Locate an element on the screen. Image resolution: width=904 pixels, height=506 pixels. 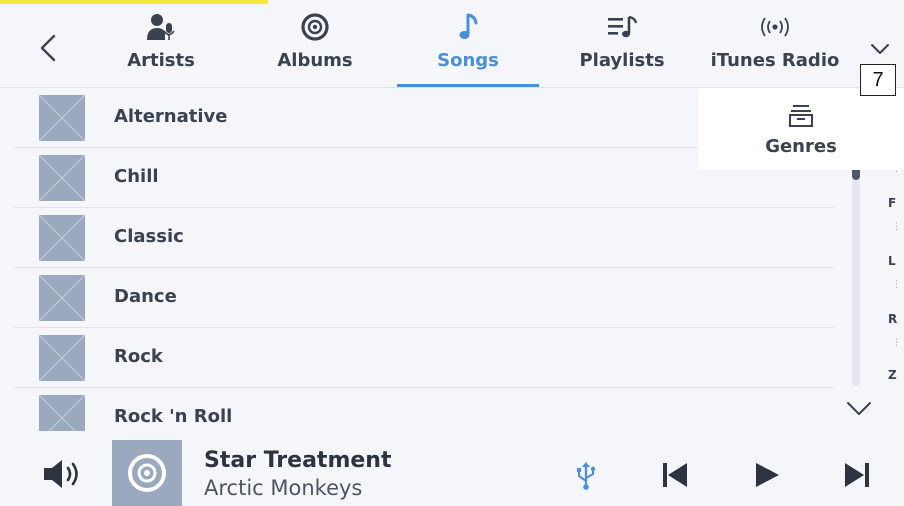
track-artist: Arctic Monkeys is located at coordinates (283, 488).